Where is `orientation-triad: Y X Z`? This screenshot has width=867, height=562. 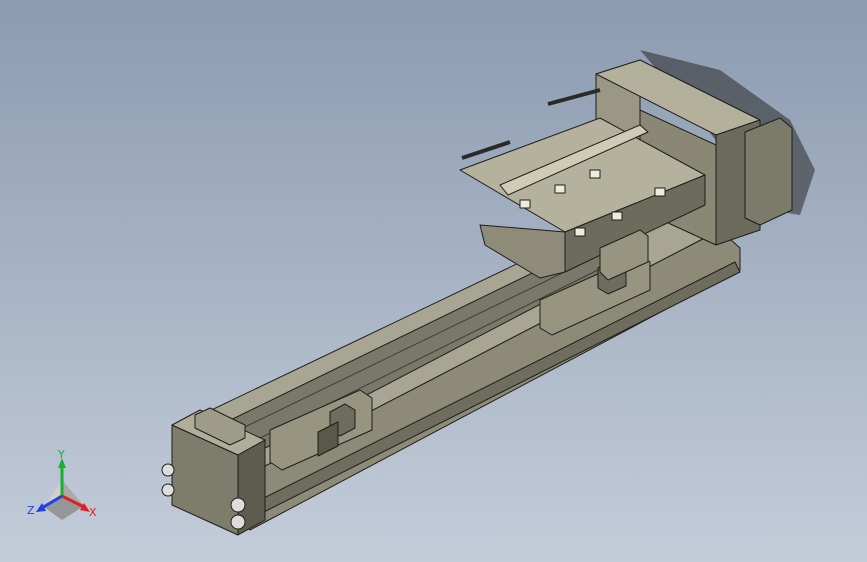 orientation-triad: Y X Z is located at coordinates (62, 484).